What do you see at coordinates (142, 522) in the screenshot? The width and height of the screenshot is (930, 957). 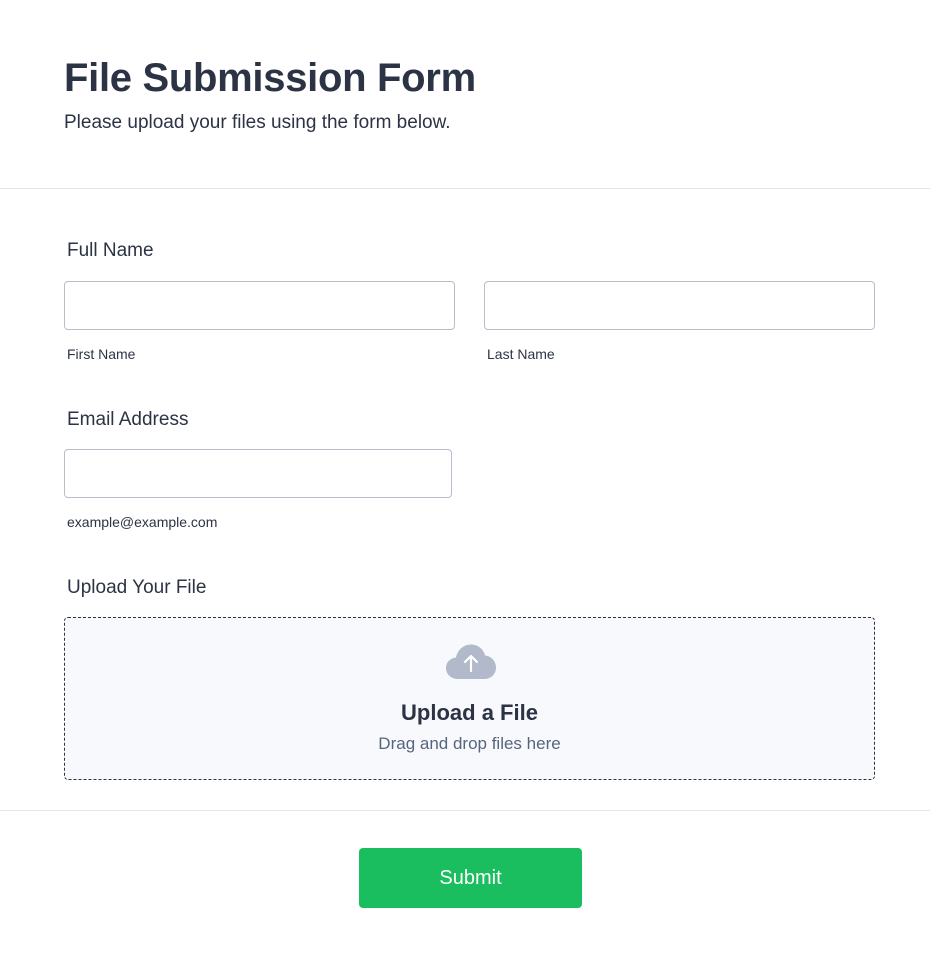 I see `email-sublabel: example@example.com` at bounding box center [142, 522].